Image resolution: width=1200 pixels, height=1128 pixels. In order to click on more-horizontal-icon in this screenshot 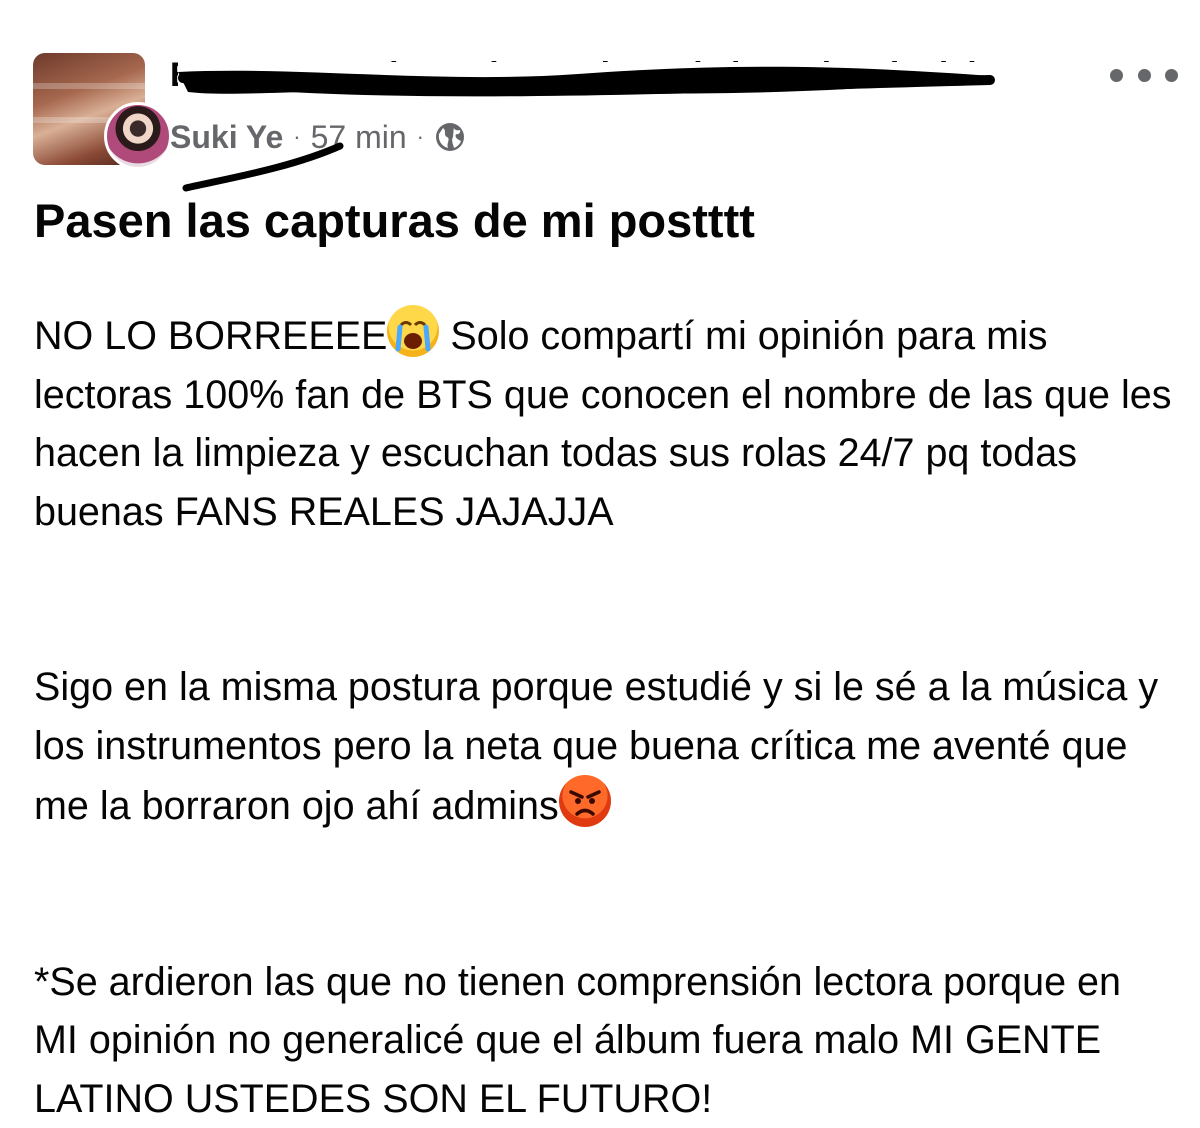, I will do `click(1144, 75)`.